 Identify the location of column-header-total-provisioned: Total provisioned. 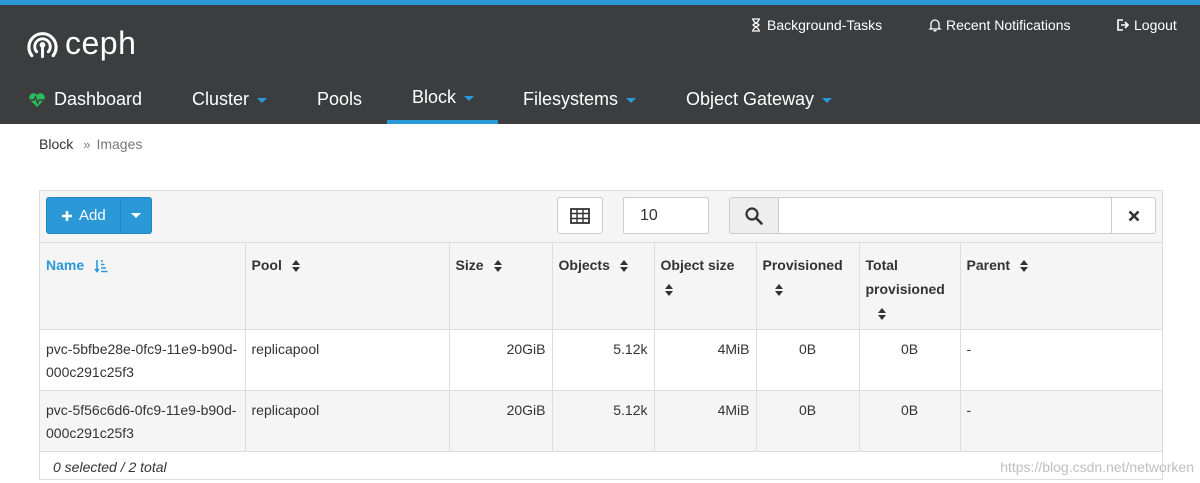
(910, 286).